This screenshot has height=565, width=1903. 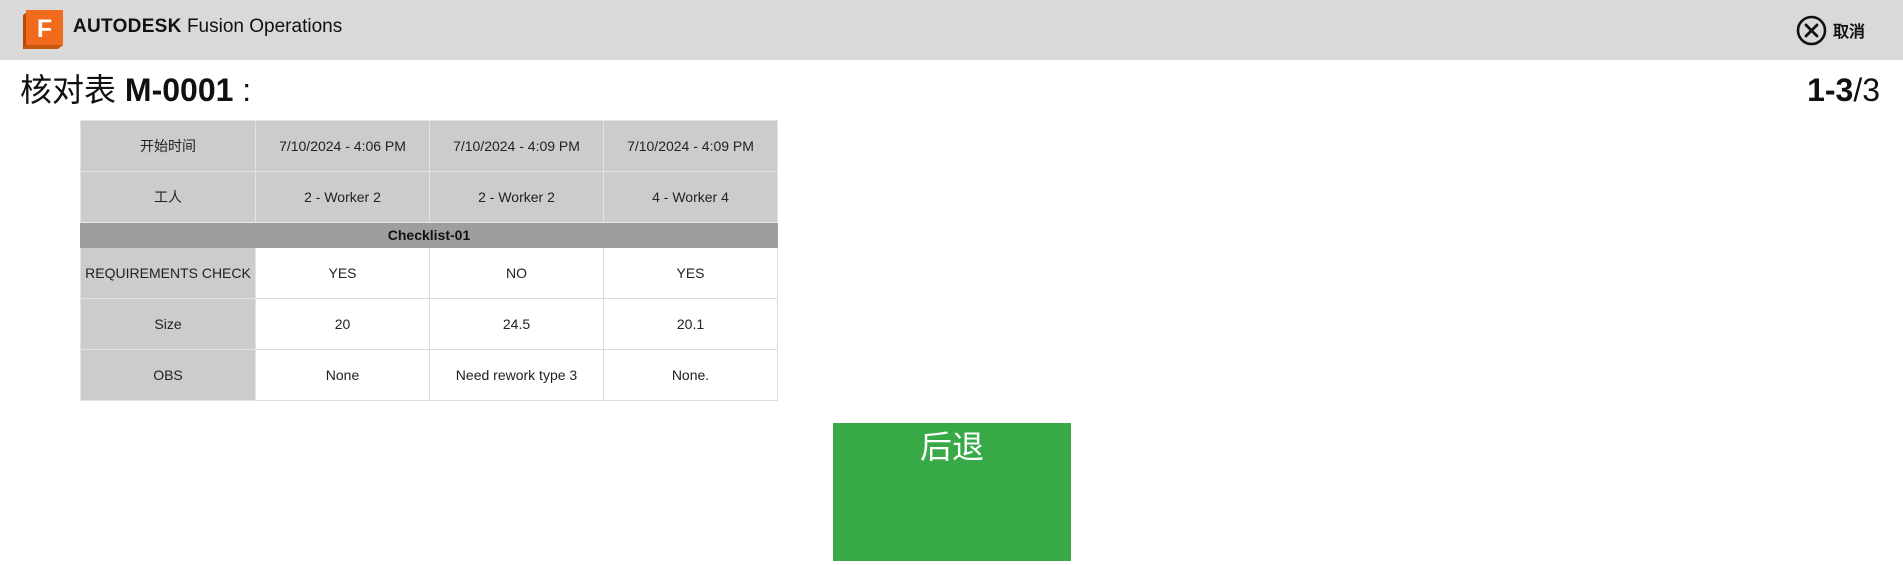 What do you see at coordinates (952, 492) in the screenshot?
I see `back-button: 后退` at bounding box center [952, 492].